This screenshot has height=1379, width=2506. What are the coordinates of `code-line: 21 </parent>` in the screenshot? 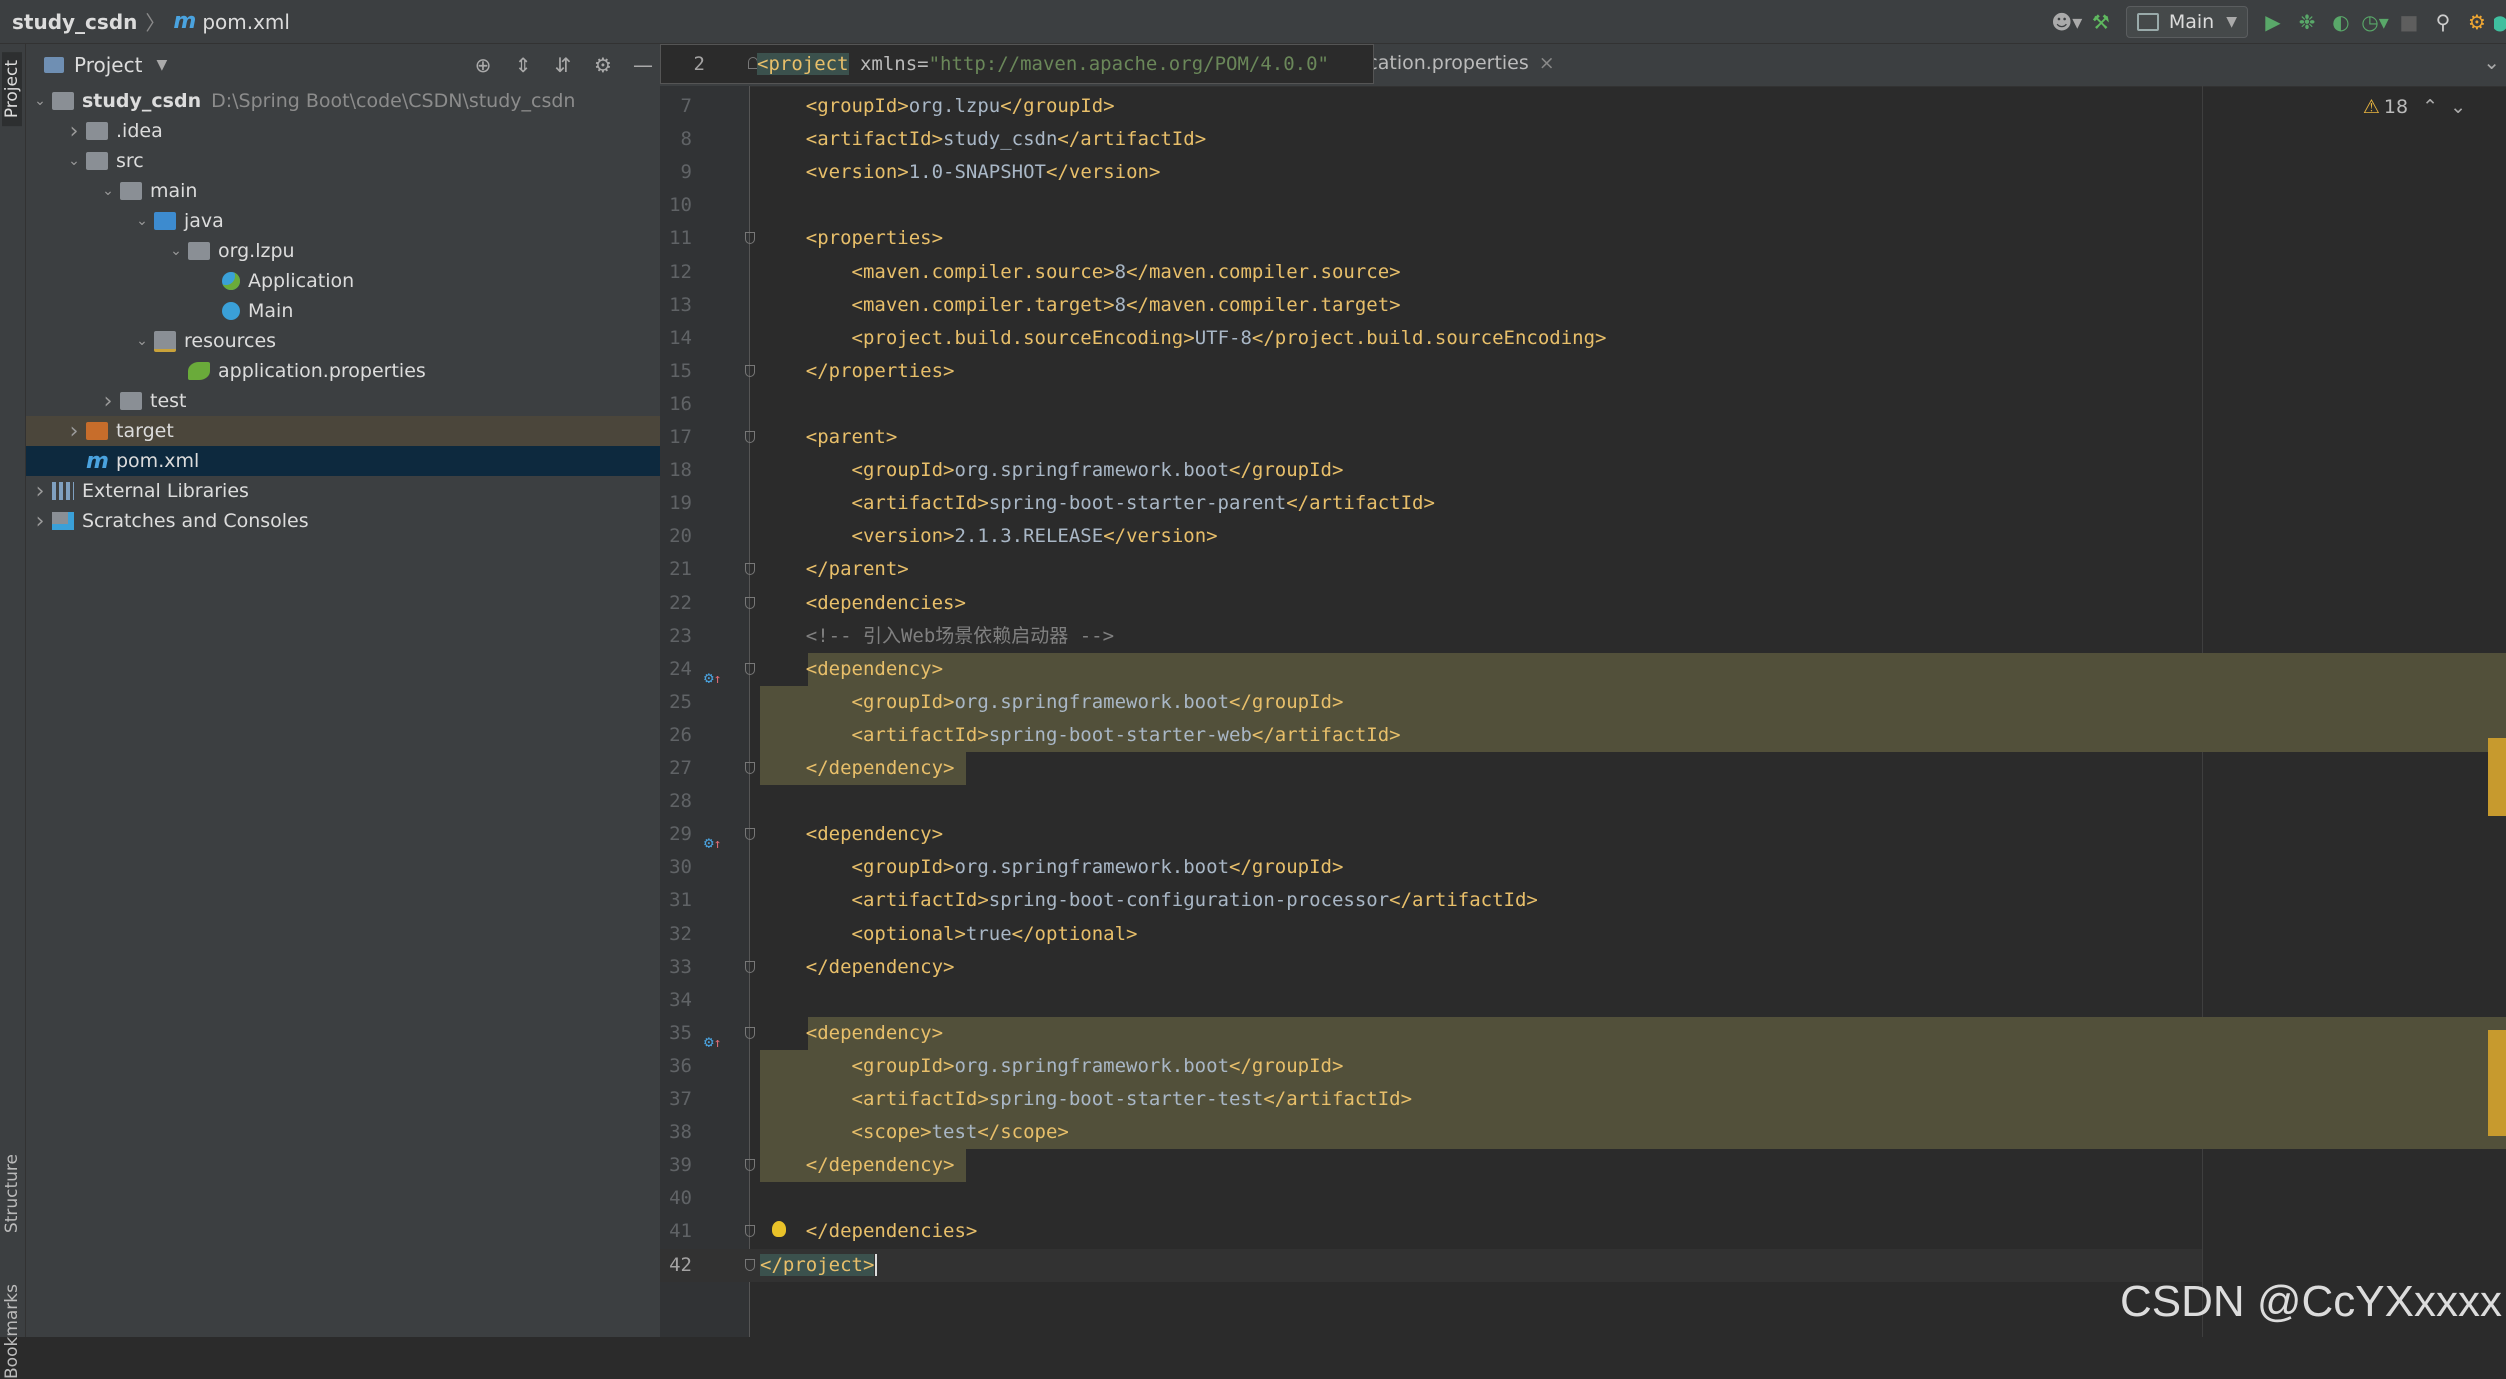 It's located at (1583, 569).